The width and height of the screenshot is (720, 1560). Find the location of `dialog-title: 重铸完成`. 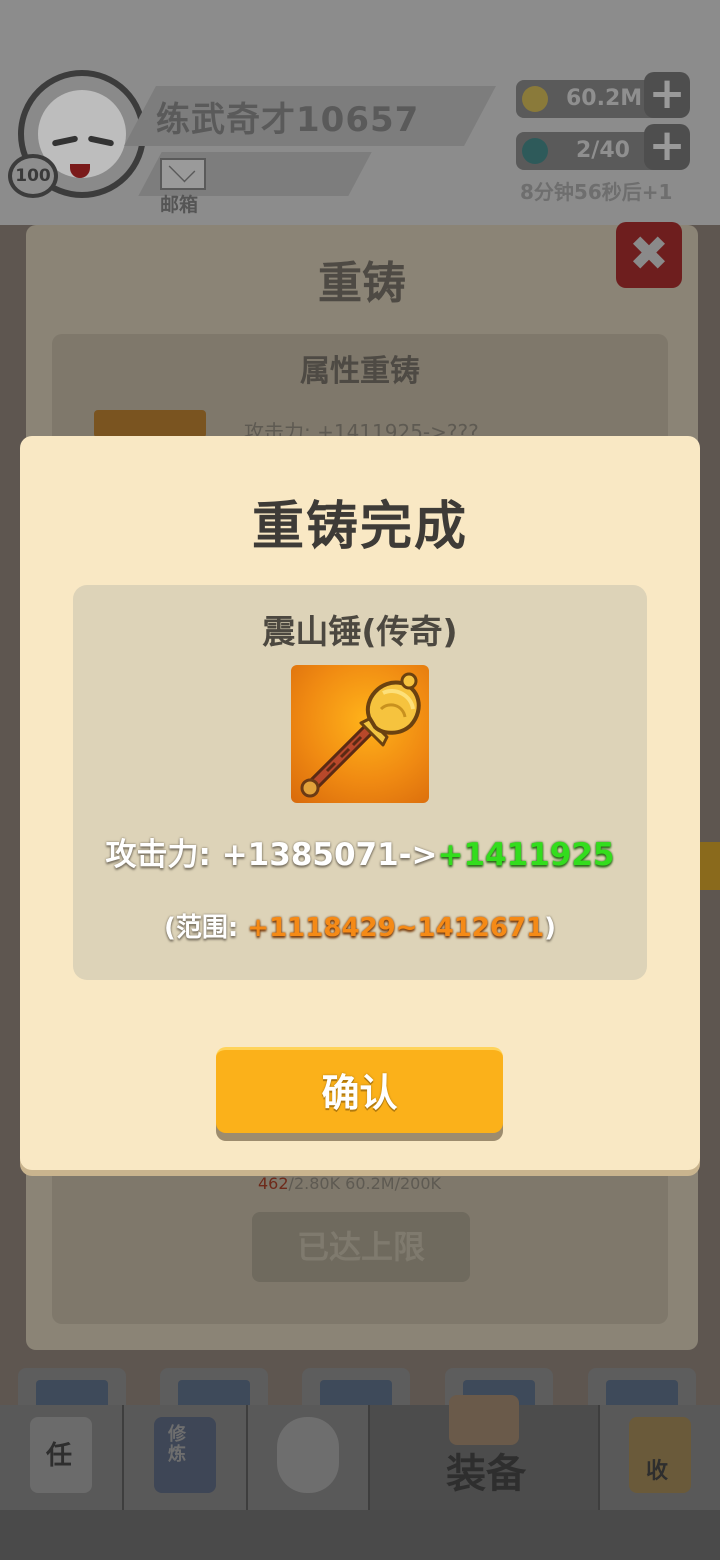

dialog-title: 重铸完成 is located at coordinates (359, 527).